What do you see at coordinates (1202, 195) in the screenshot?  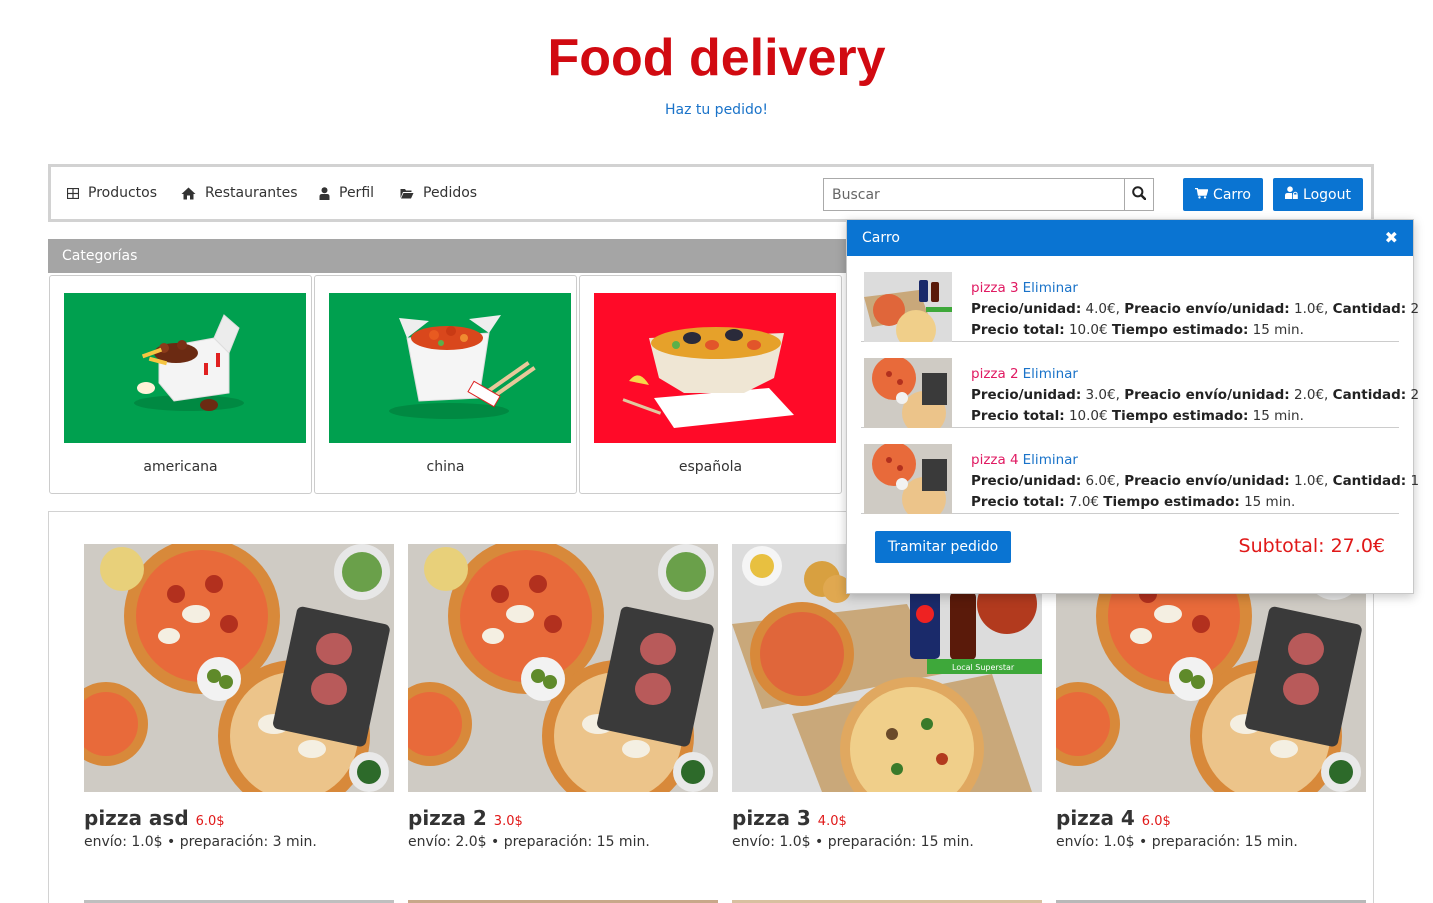 I see `cart-icon` at bounding box center [1202, 195].